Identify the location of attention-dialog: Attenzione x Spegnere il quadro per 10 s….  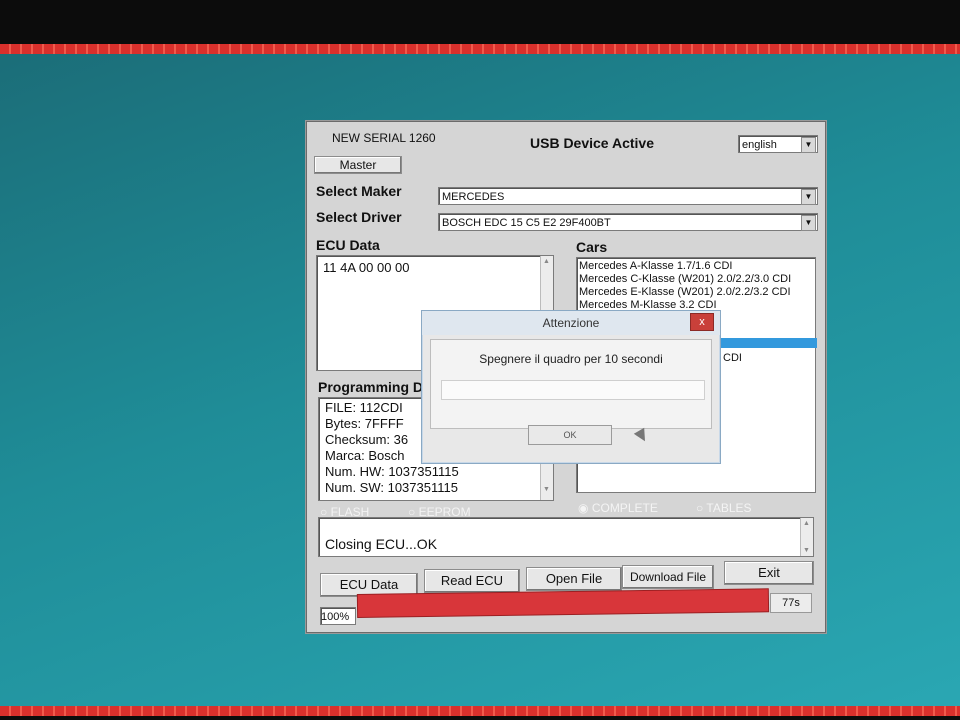
(571, 387).